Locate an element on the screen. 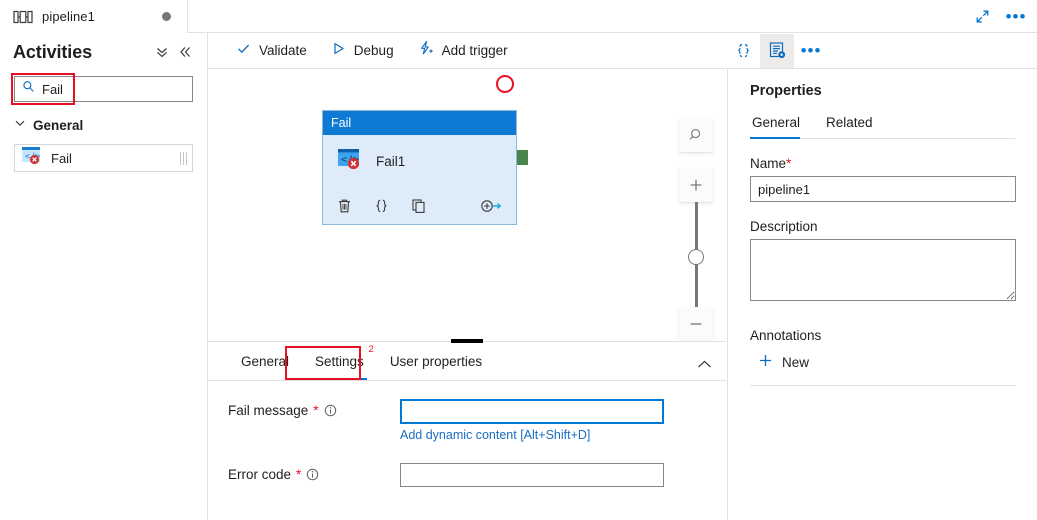  properties-list-gear-icon is located at coordinates (777, 50).